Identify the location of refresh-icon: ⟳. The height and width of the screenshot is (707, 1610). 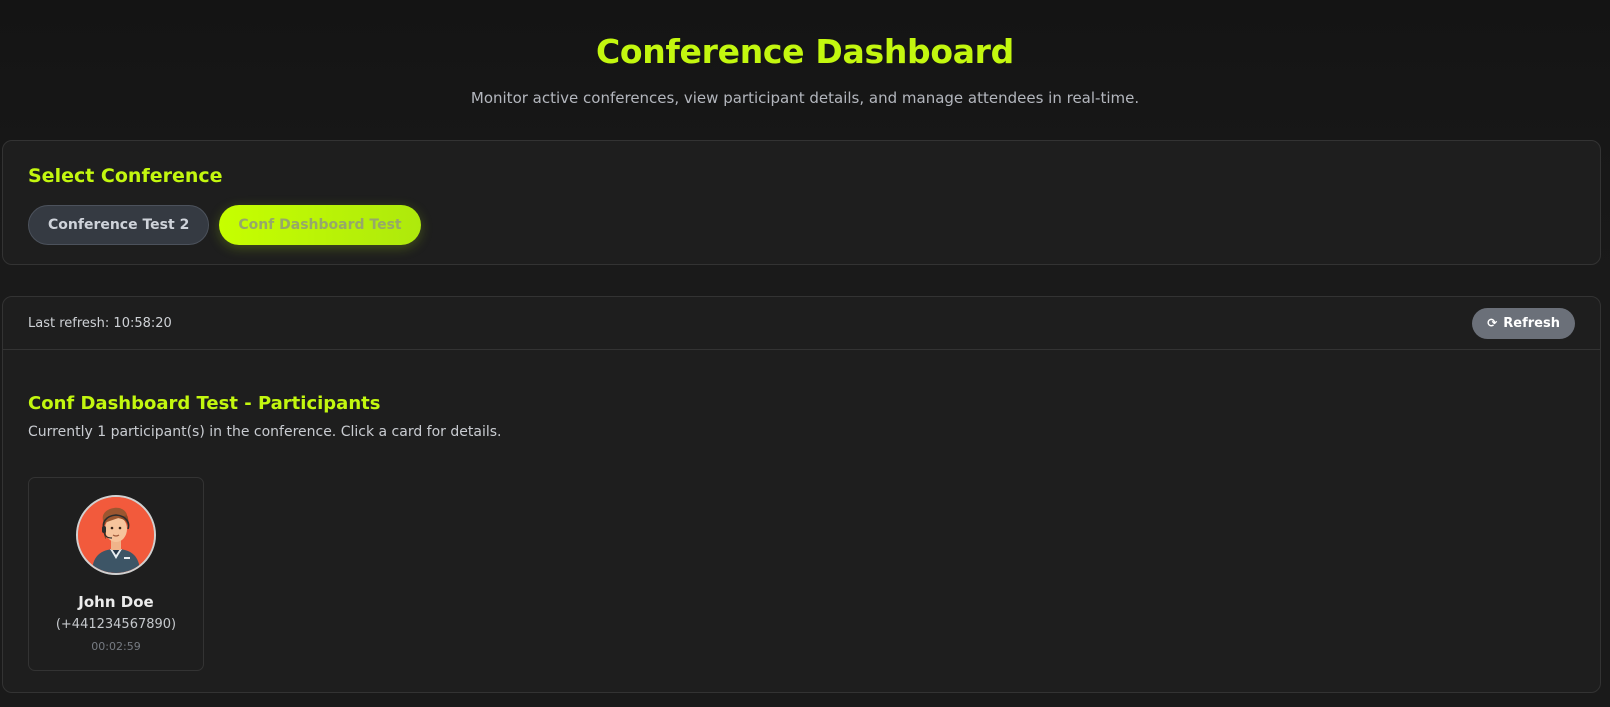
(1492, 323).